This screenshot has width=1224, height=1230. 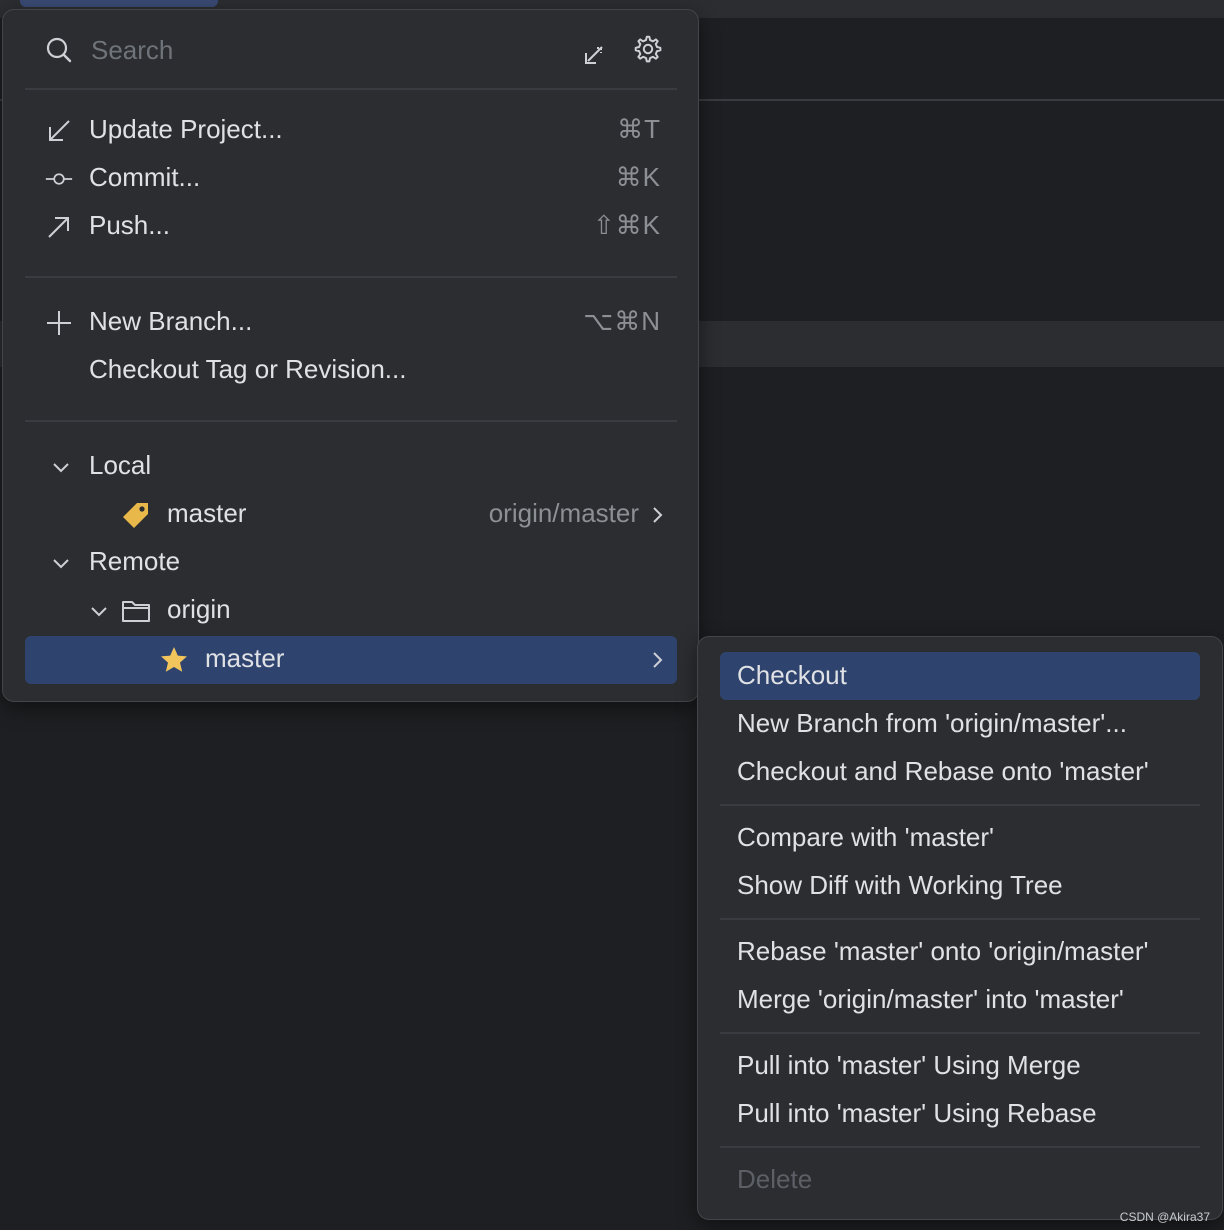 I want to click on tracking-branch-label: origin/master, so click(x=563, y=513).